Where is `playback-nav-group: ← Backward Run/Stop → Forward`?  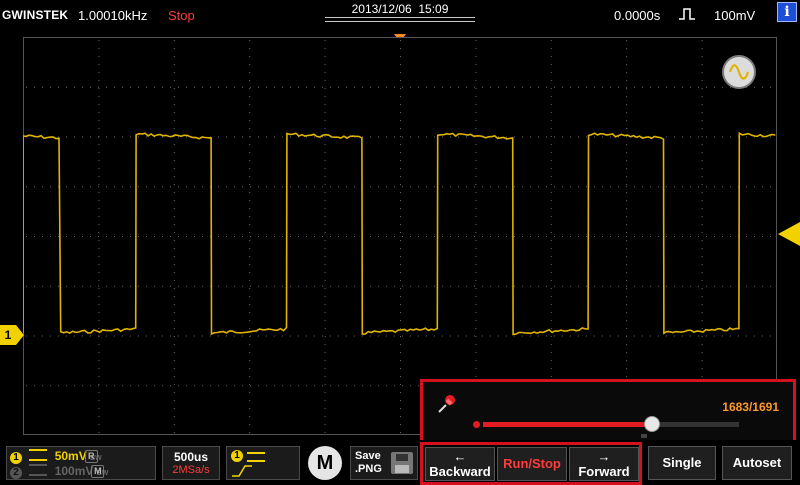 playback-nav-group: ← Backward Run/Stop → Forward is located at coordinates (531, 463).